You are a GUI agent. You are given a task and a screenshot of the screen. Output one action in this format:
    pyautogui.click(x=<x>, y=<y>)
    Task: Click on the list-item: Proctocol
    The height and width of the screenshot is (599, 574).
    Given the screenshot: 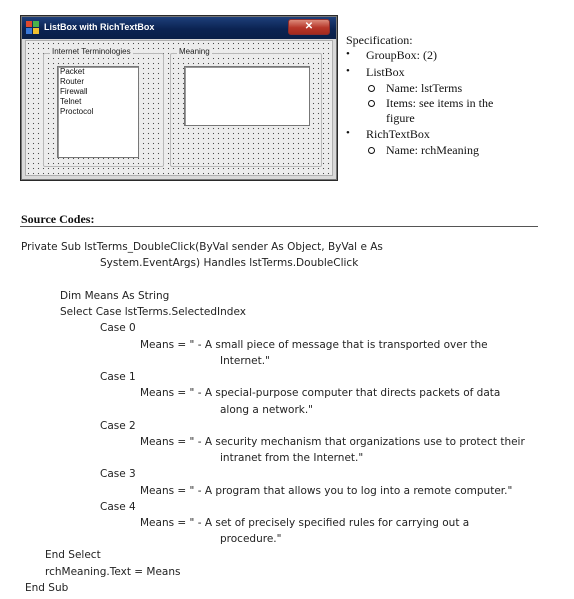 What is the action you would take?
    pyautogui.click(x=98, y=112)
    